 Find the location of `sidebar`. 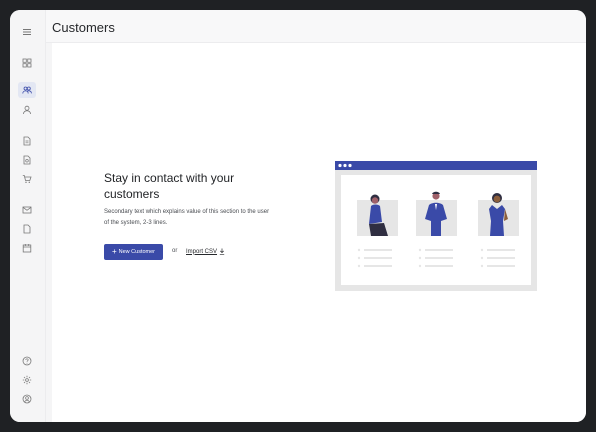

sidebar is located at coordinates (28, 216).